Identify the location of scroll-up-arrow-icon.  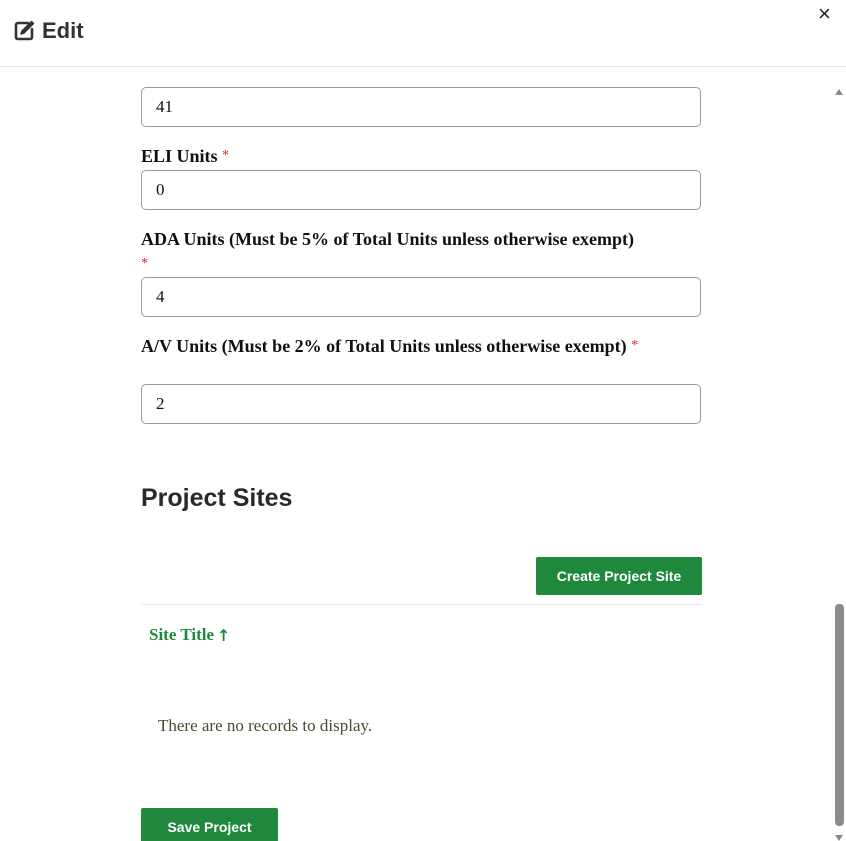
(839, 92).